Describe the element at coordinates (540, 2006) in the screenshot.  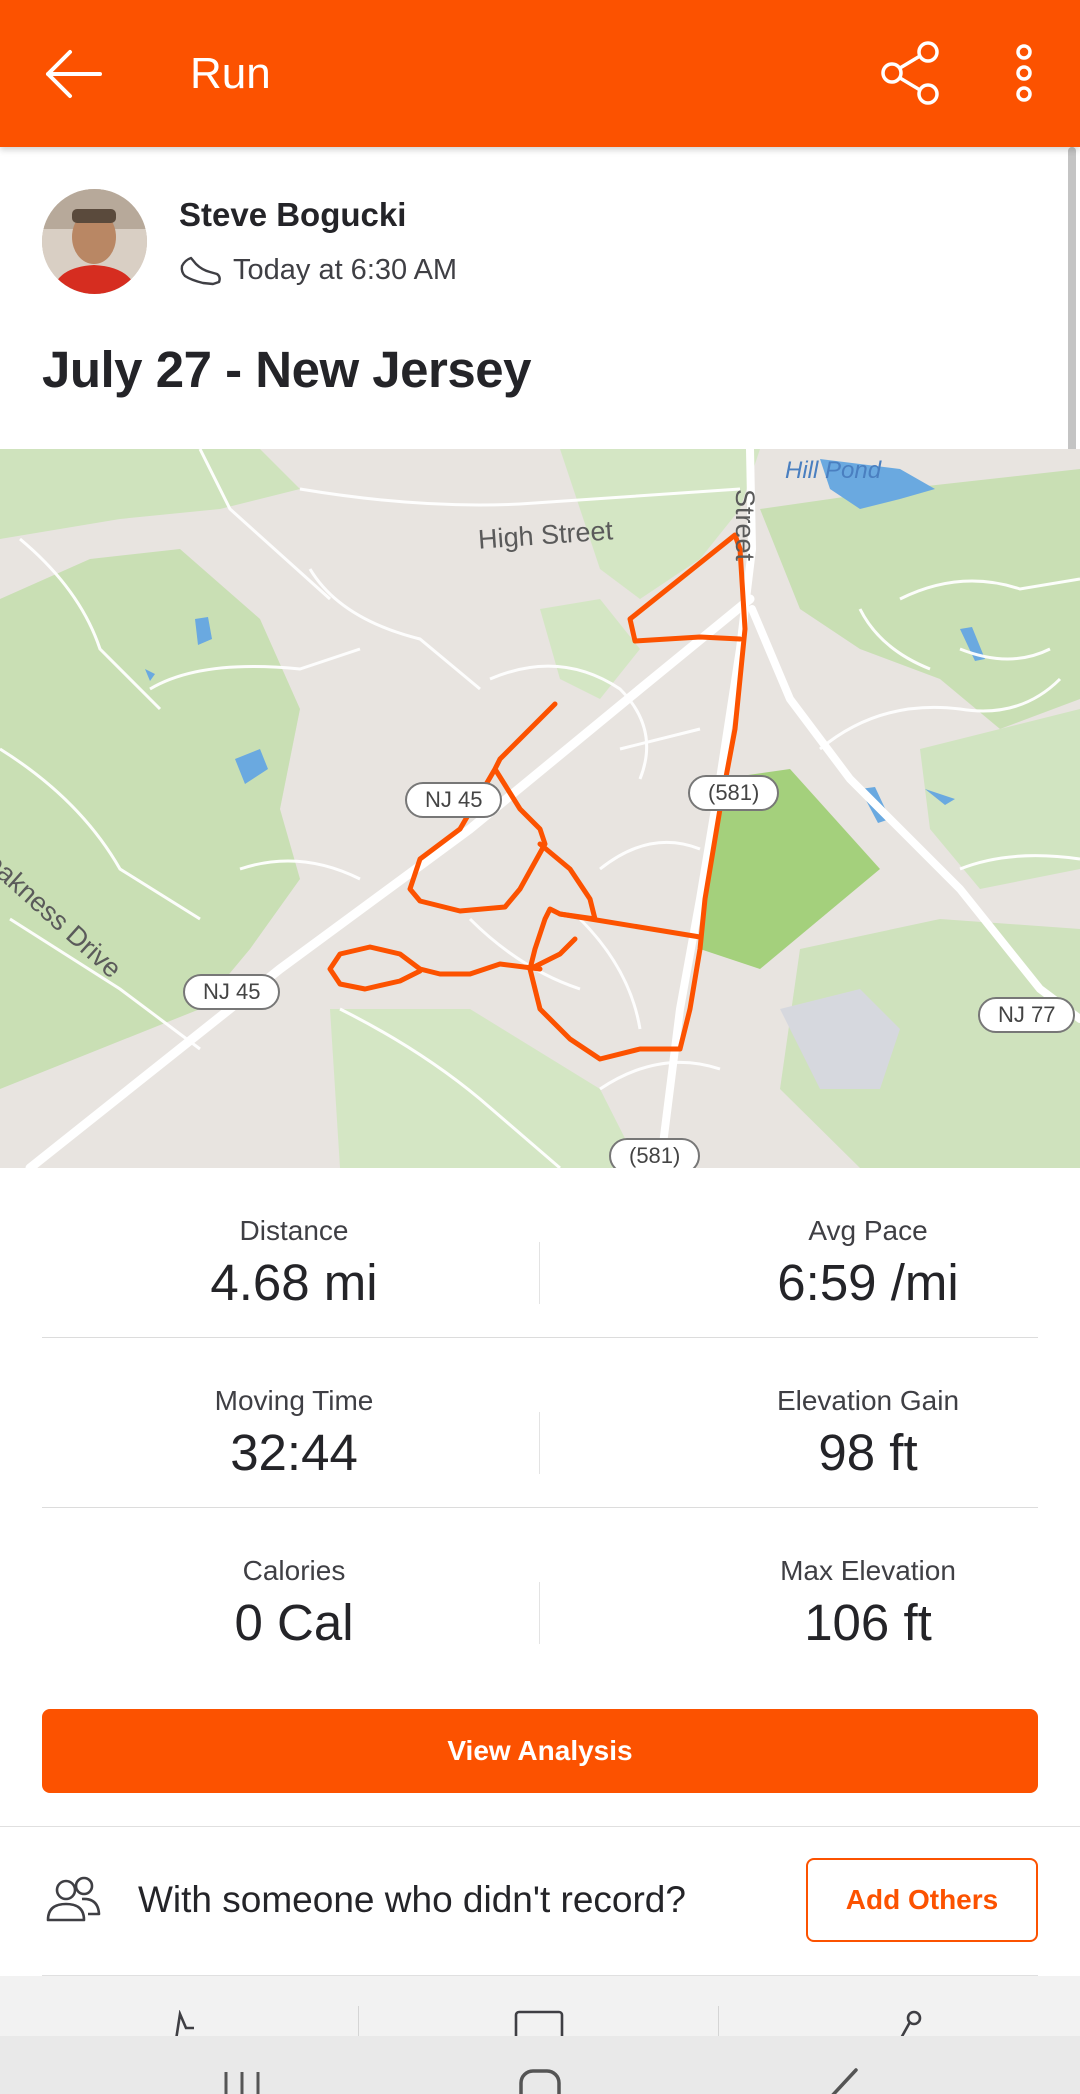
I see `action-bar` at that location.